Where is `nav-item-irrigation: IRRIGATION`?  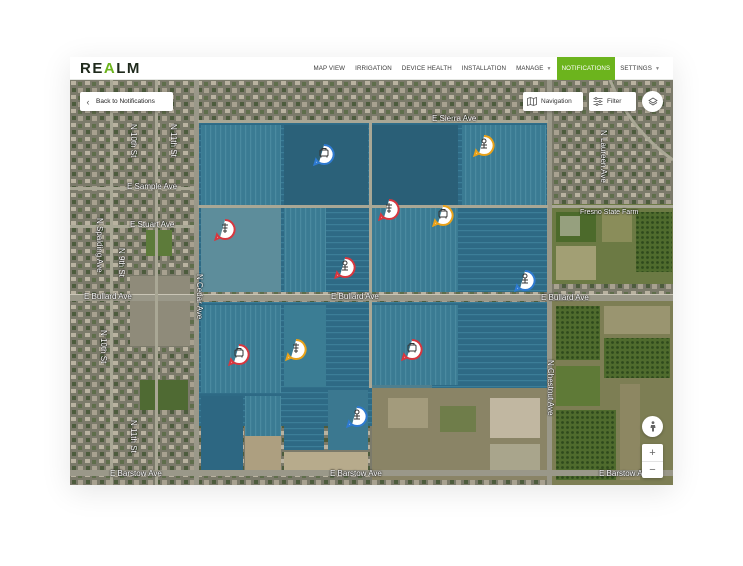 nav-item-irrigation: IRRIGATION is located at coordinates (373, 68).